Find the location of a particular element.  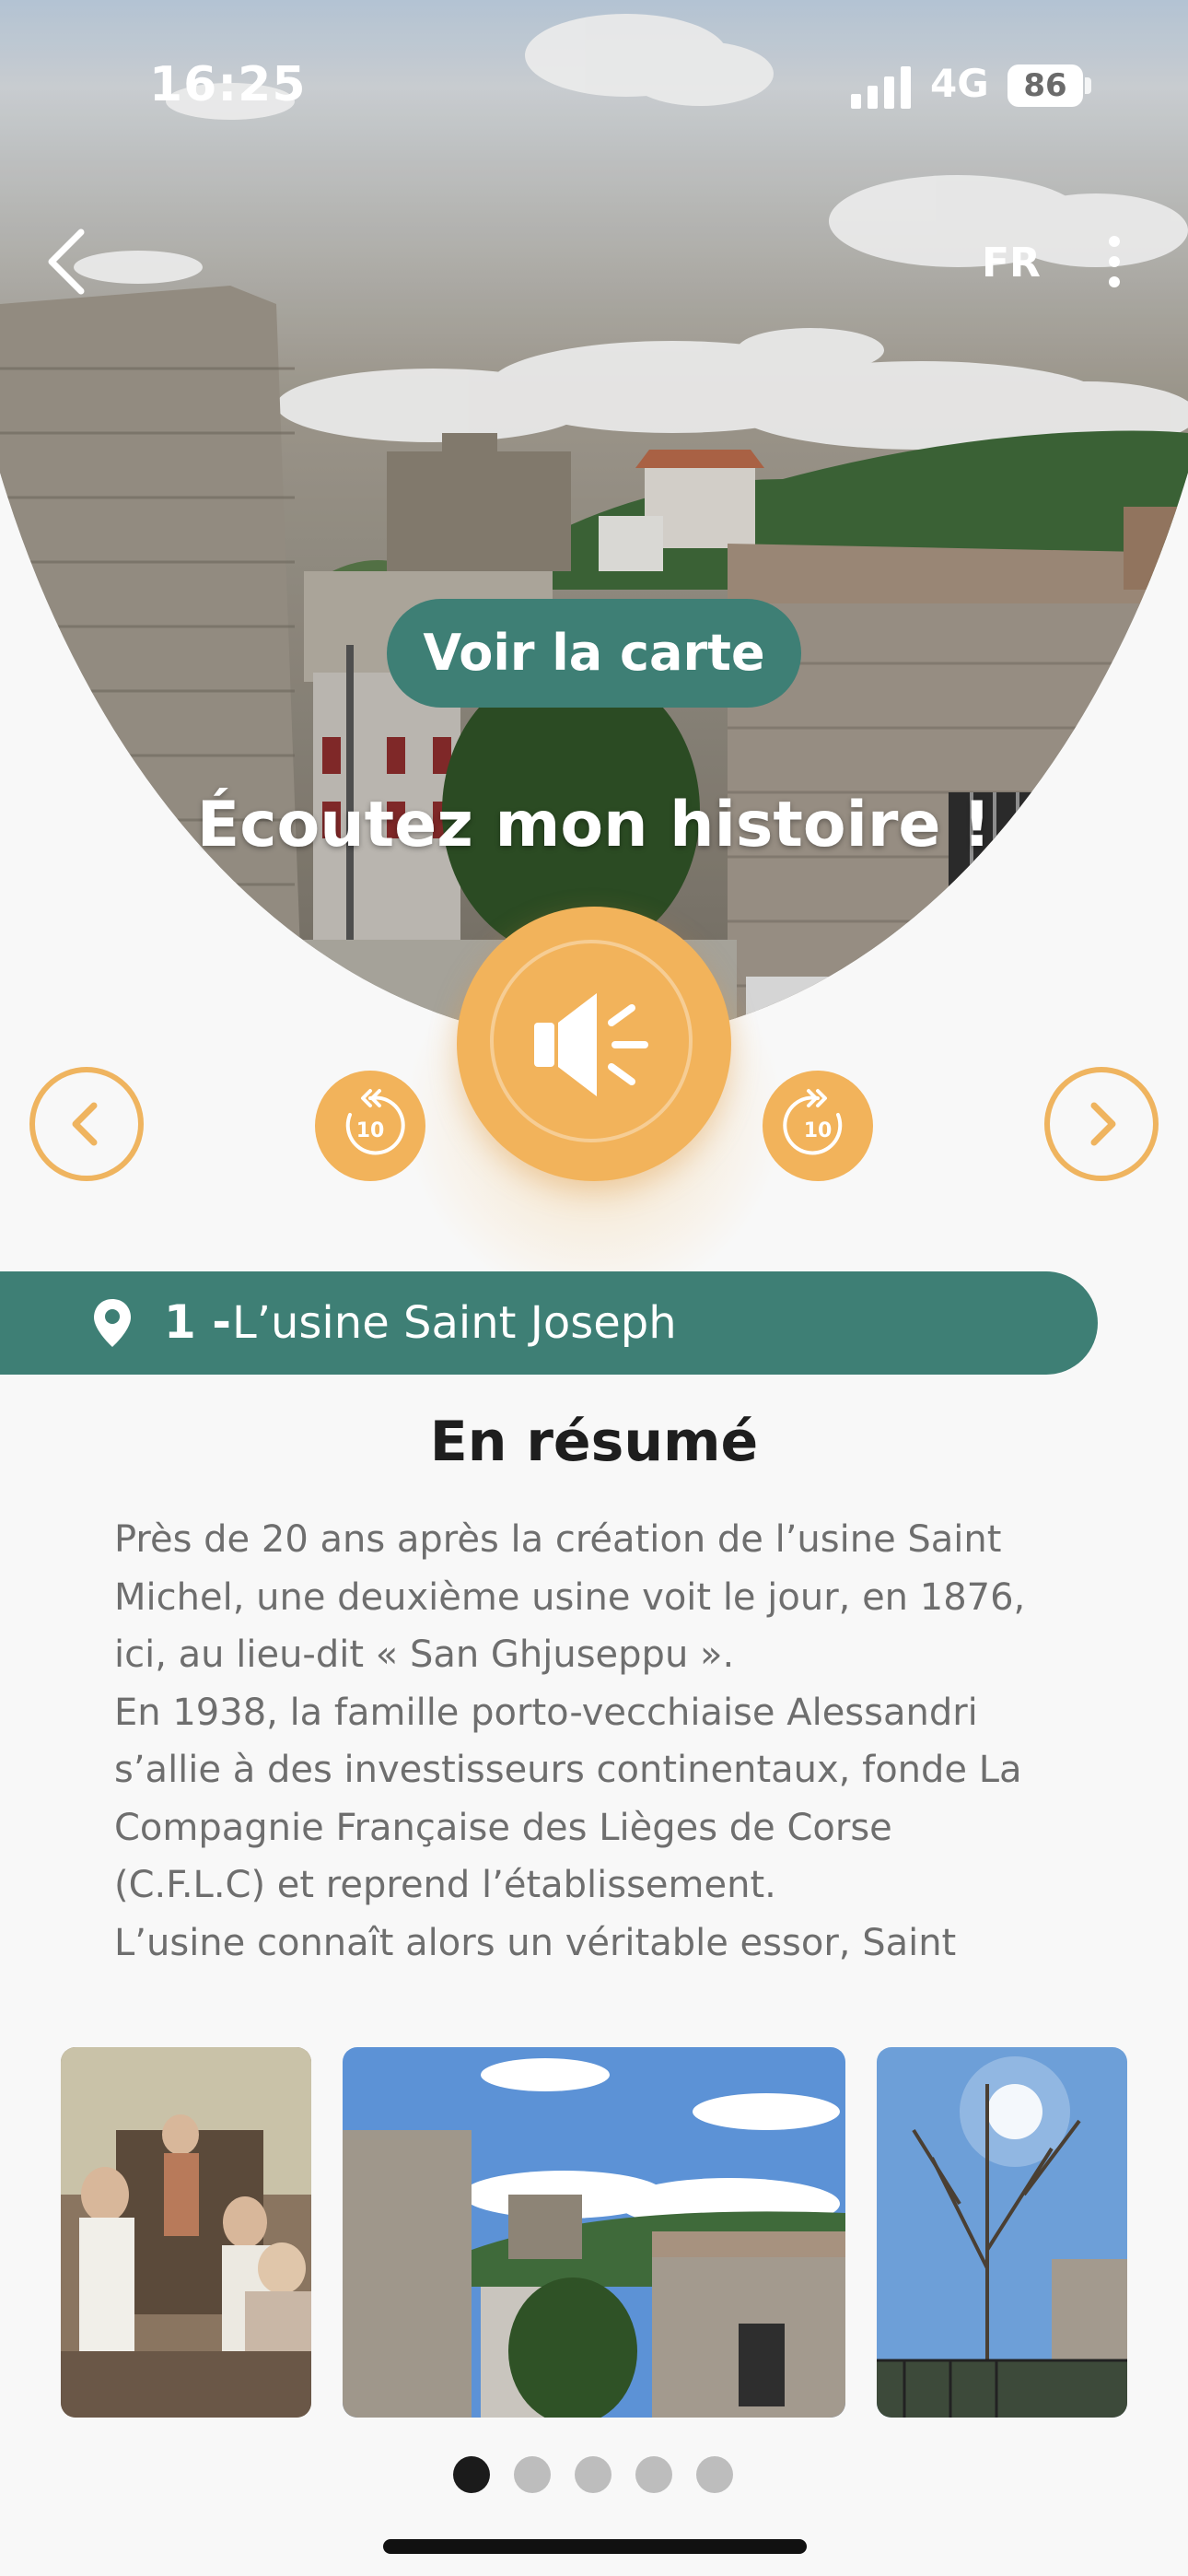

photo-gallery is located at coordinates (594, 2232).